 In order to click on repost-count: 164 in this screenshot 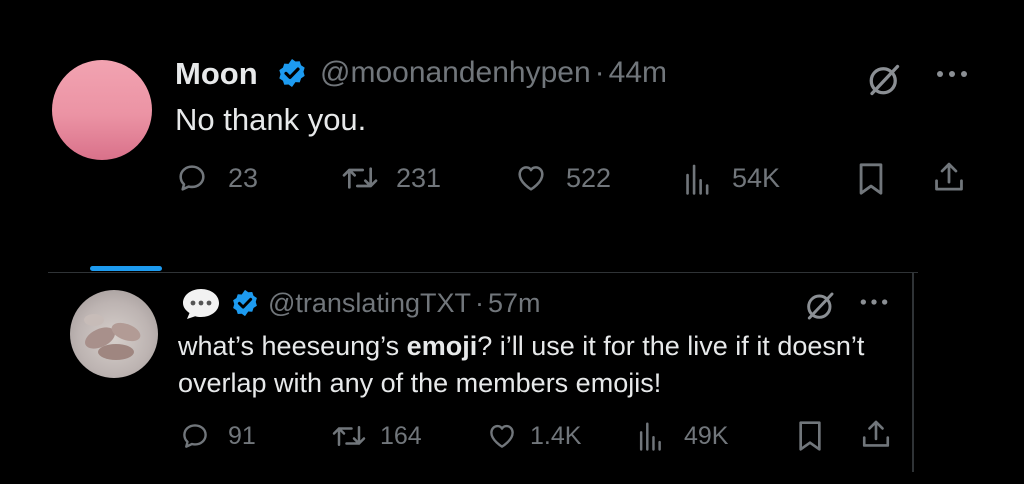, I will do `click(401, 436)`.